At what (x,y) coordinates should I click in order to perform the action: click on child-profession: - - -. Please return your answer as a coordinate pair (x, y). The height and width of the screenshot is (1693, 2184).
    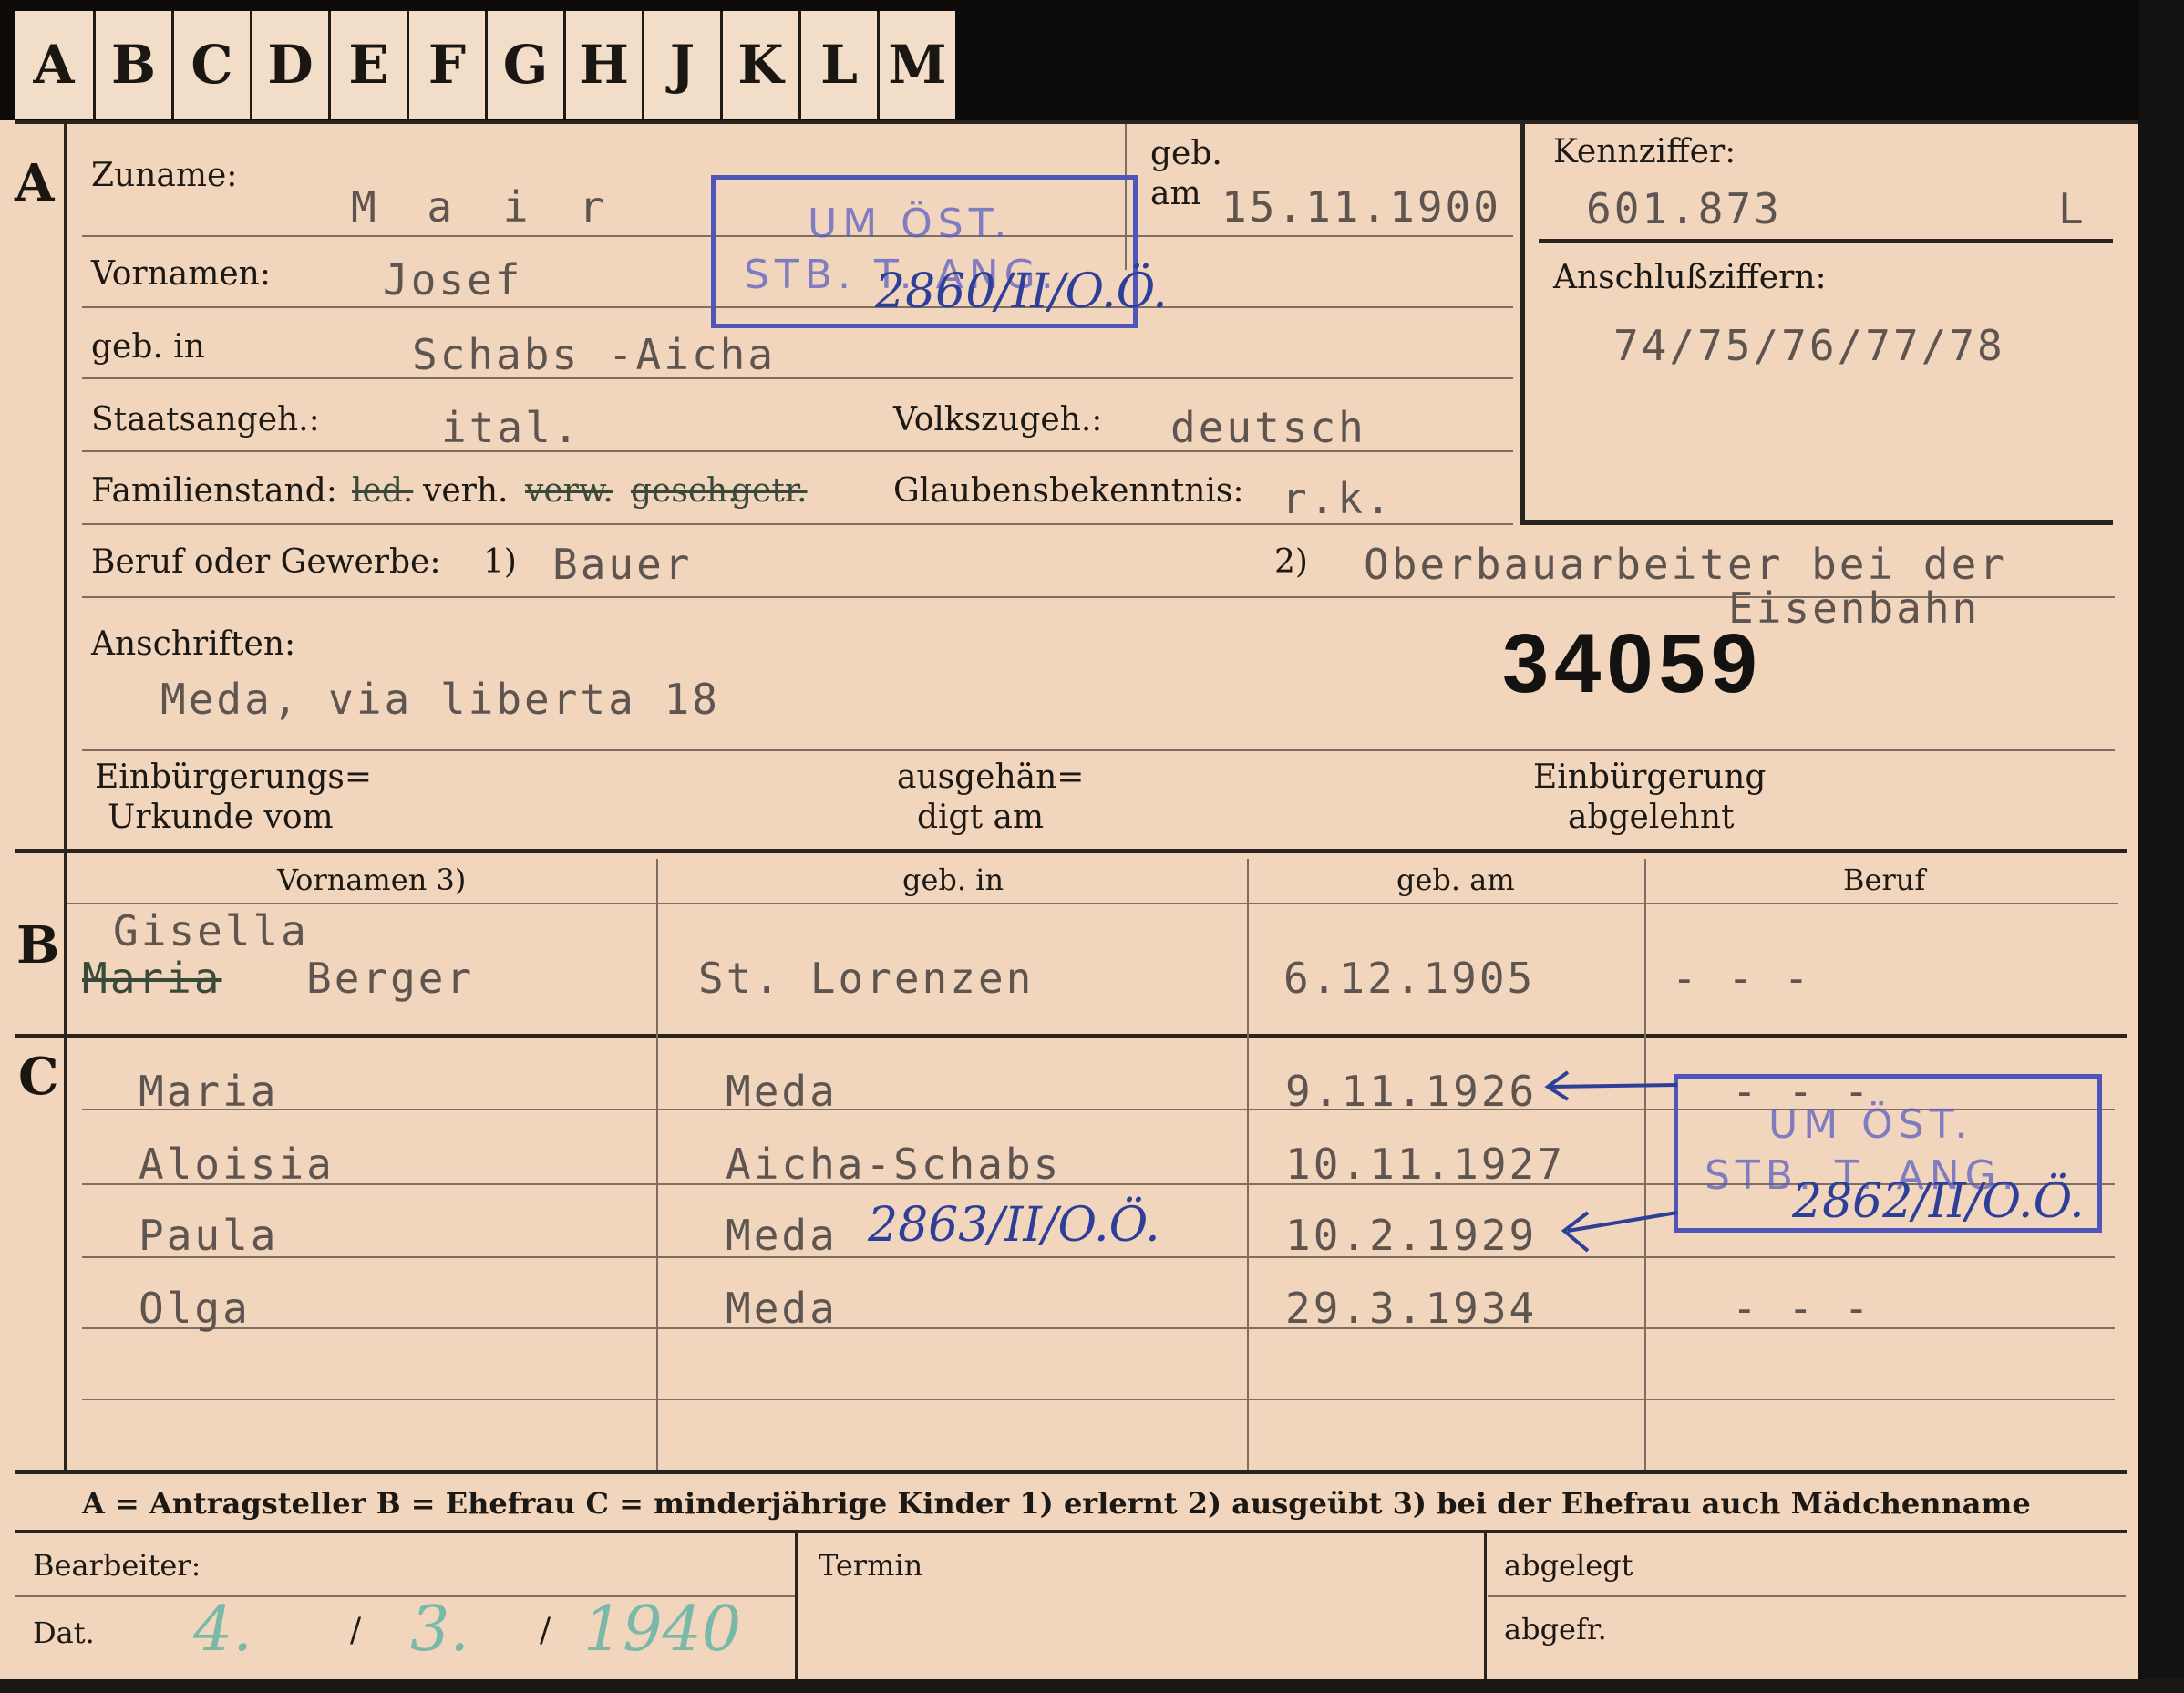
    Looking at the image, I should click on (1802, 1308).